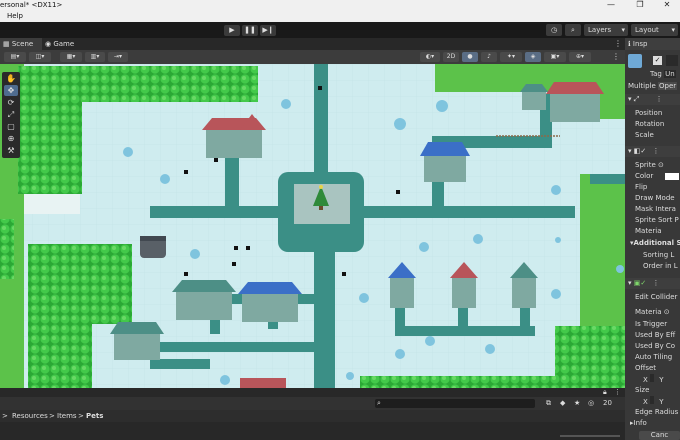 This screenshot has height=440, width=680. Describe the element at coordinates (562, 403) in the screenshot. I see `search-by-label-icon: ◆` at that location.